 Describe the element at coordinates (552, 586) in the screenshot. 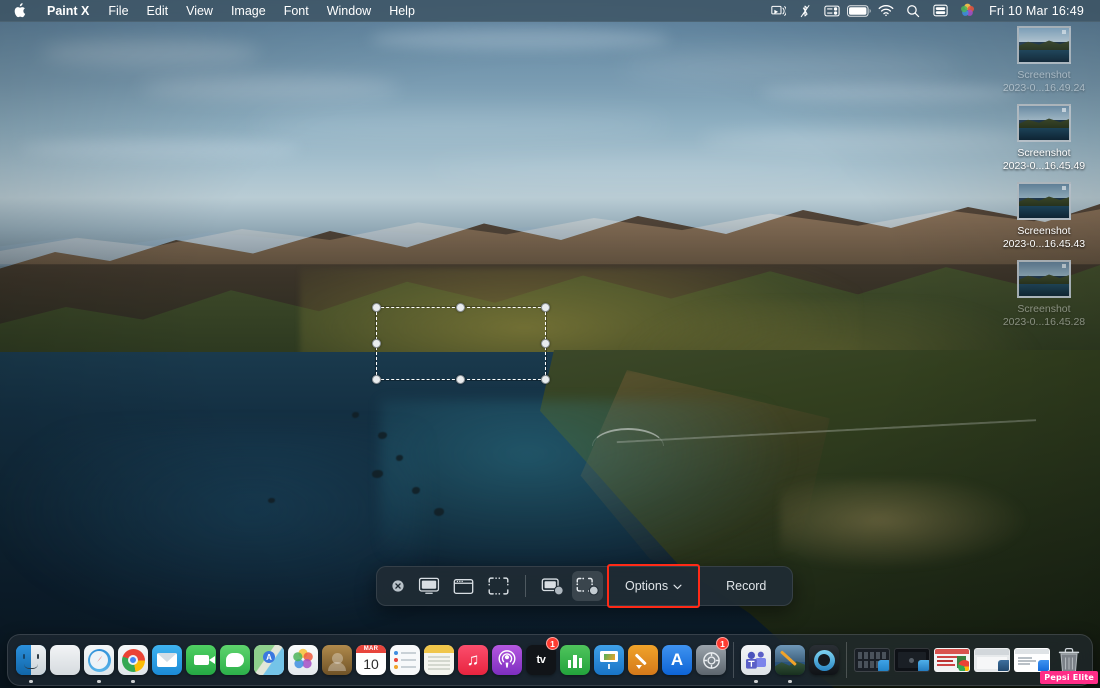

I see `record-entire-screen-button` at that location.